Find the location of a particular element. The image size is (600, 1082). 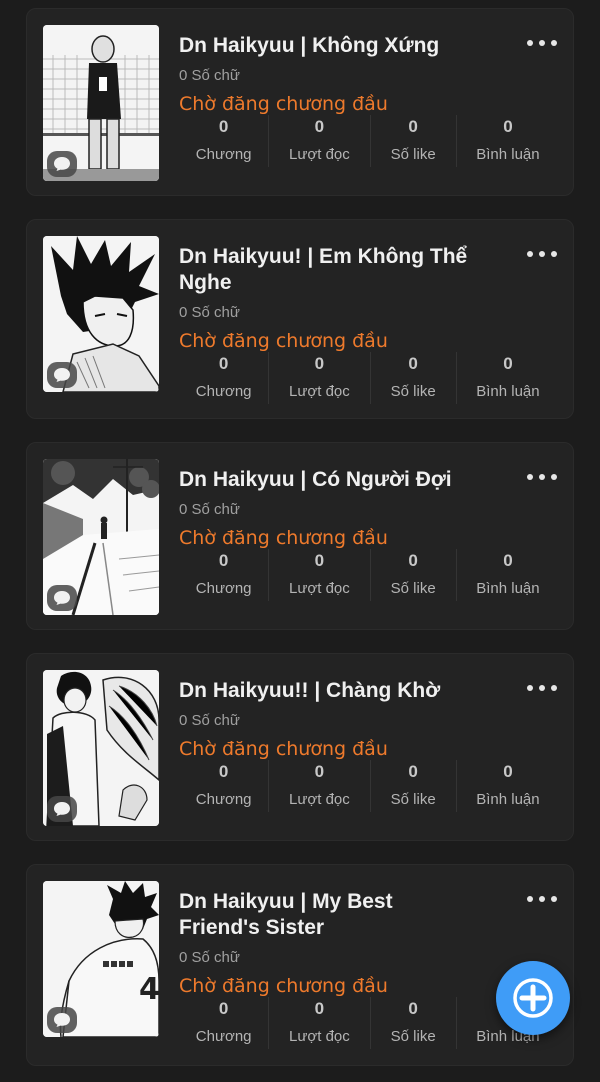

add-story-button is located at coordinates (533, 998).